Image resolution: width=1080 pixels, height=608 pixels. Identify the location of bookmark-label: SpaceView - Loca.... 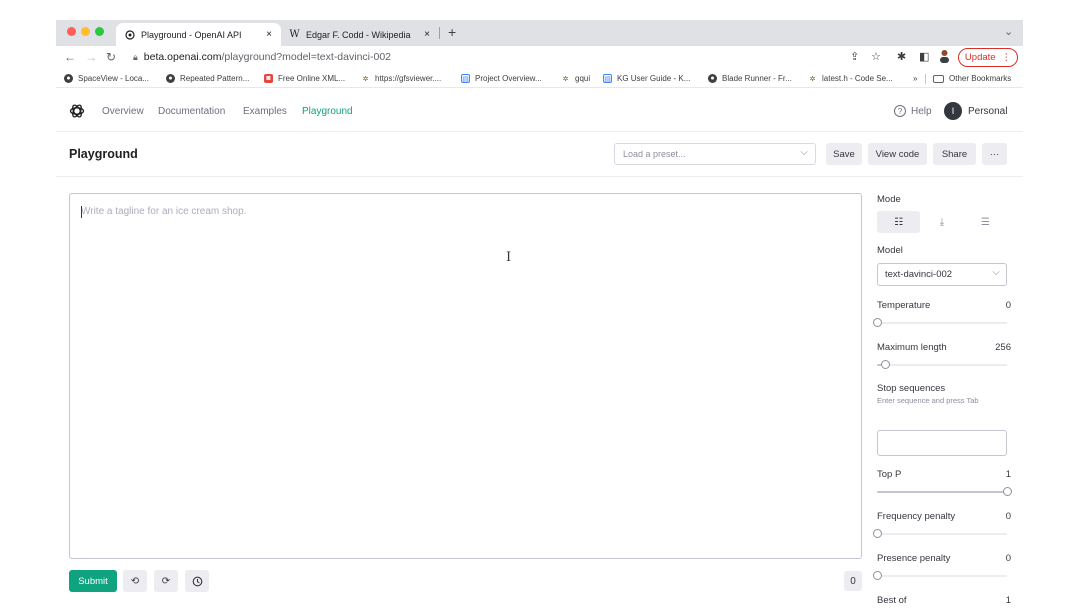
(114, 78).